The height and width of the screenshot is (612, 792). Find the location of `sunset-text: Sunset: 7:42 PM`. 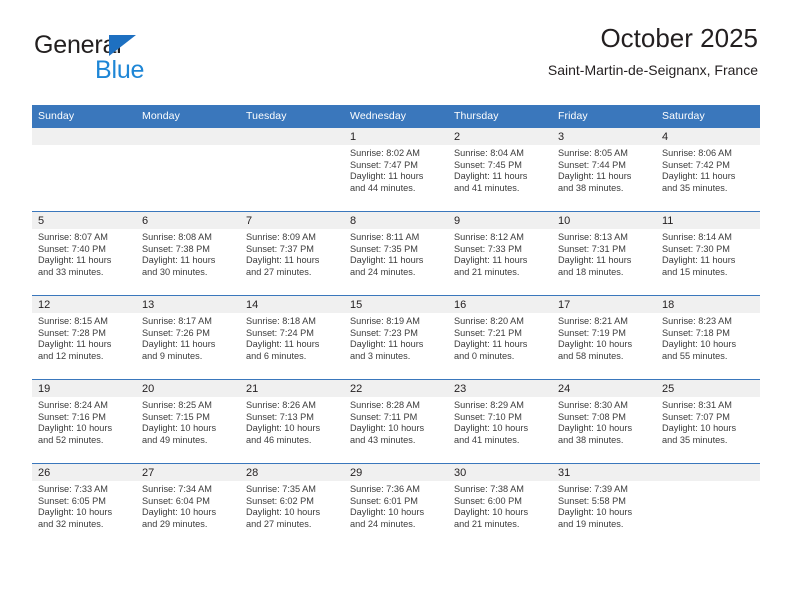

sunset-text: Sunset: 7:42 PM is located at coordinates (696, 164).